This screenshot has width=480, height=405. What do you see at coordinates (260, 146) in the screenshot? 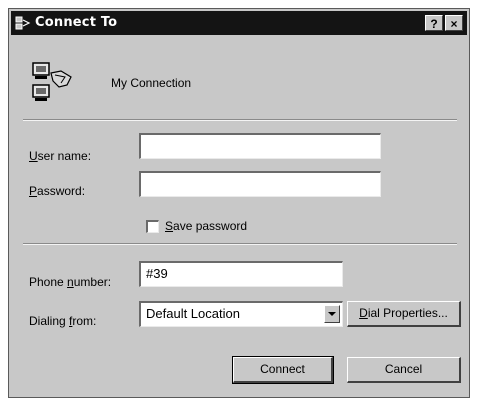
I see `username-field` at bounding box center [260, 146].